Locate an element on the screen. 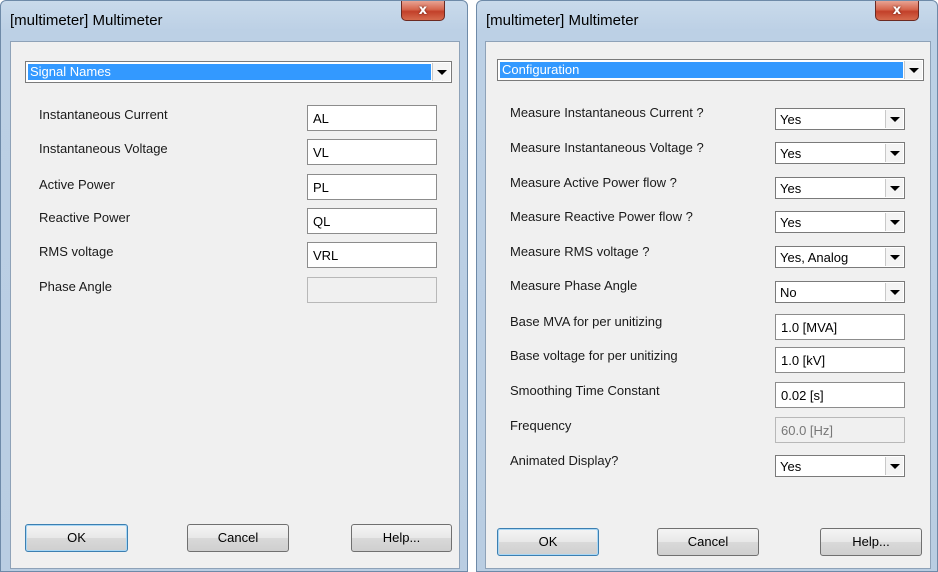 The image size is (938, 572). label-measure-current: Measure Instantaneous Current ? is located at coordinates (607, 112).